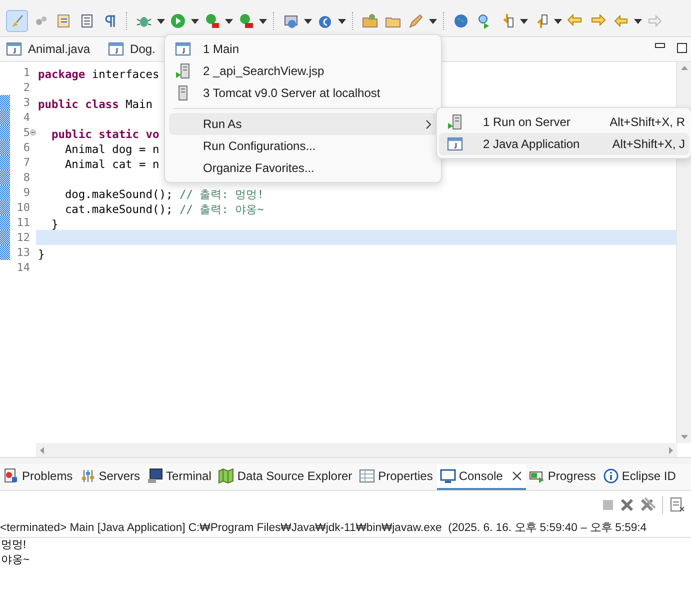 Image resolution: width=691 pixels, height=601 pixels. I want to click on line-number: 9, so click(26, 192).